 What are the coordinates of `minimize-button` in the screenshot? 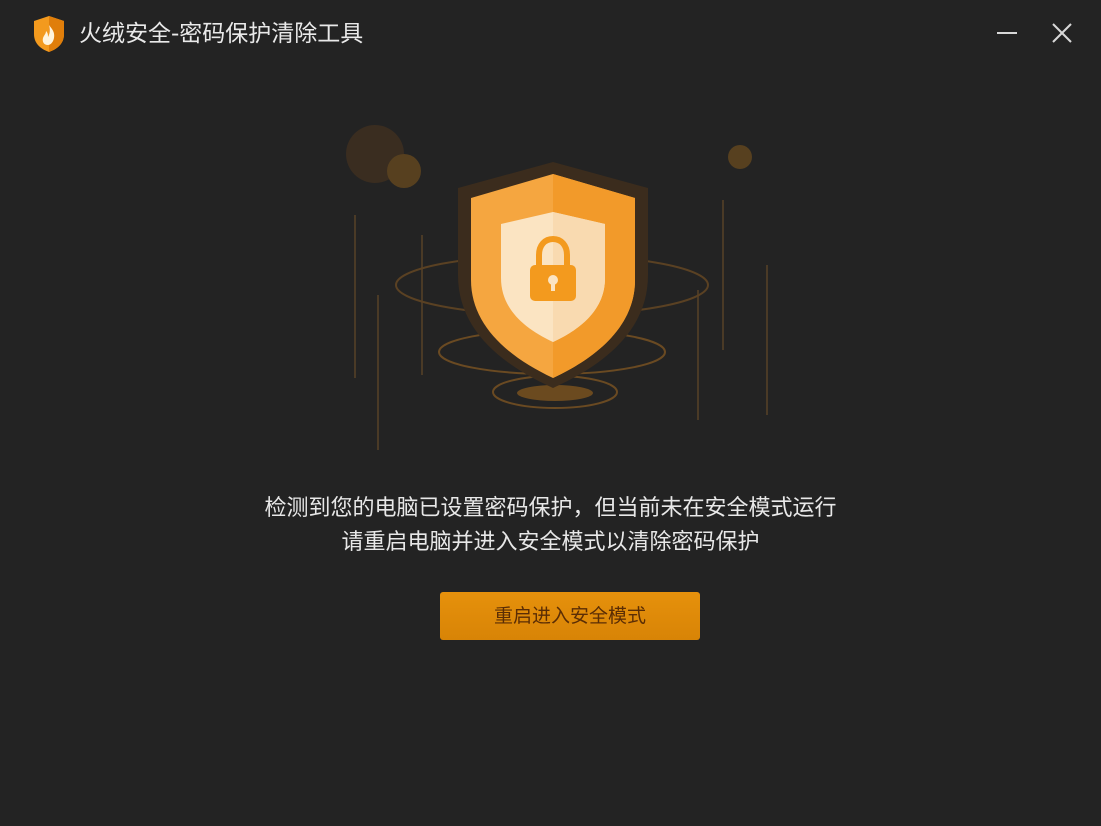 It's located at (1007, 33).